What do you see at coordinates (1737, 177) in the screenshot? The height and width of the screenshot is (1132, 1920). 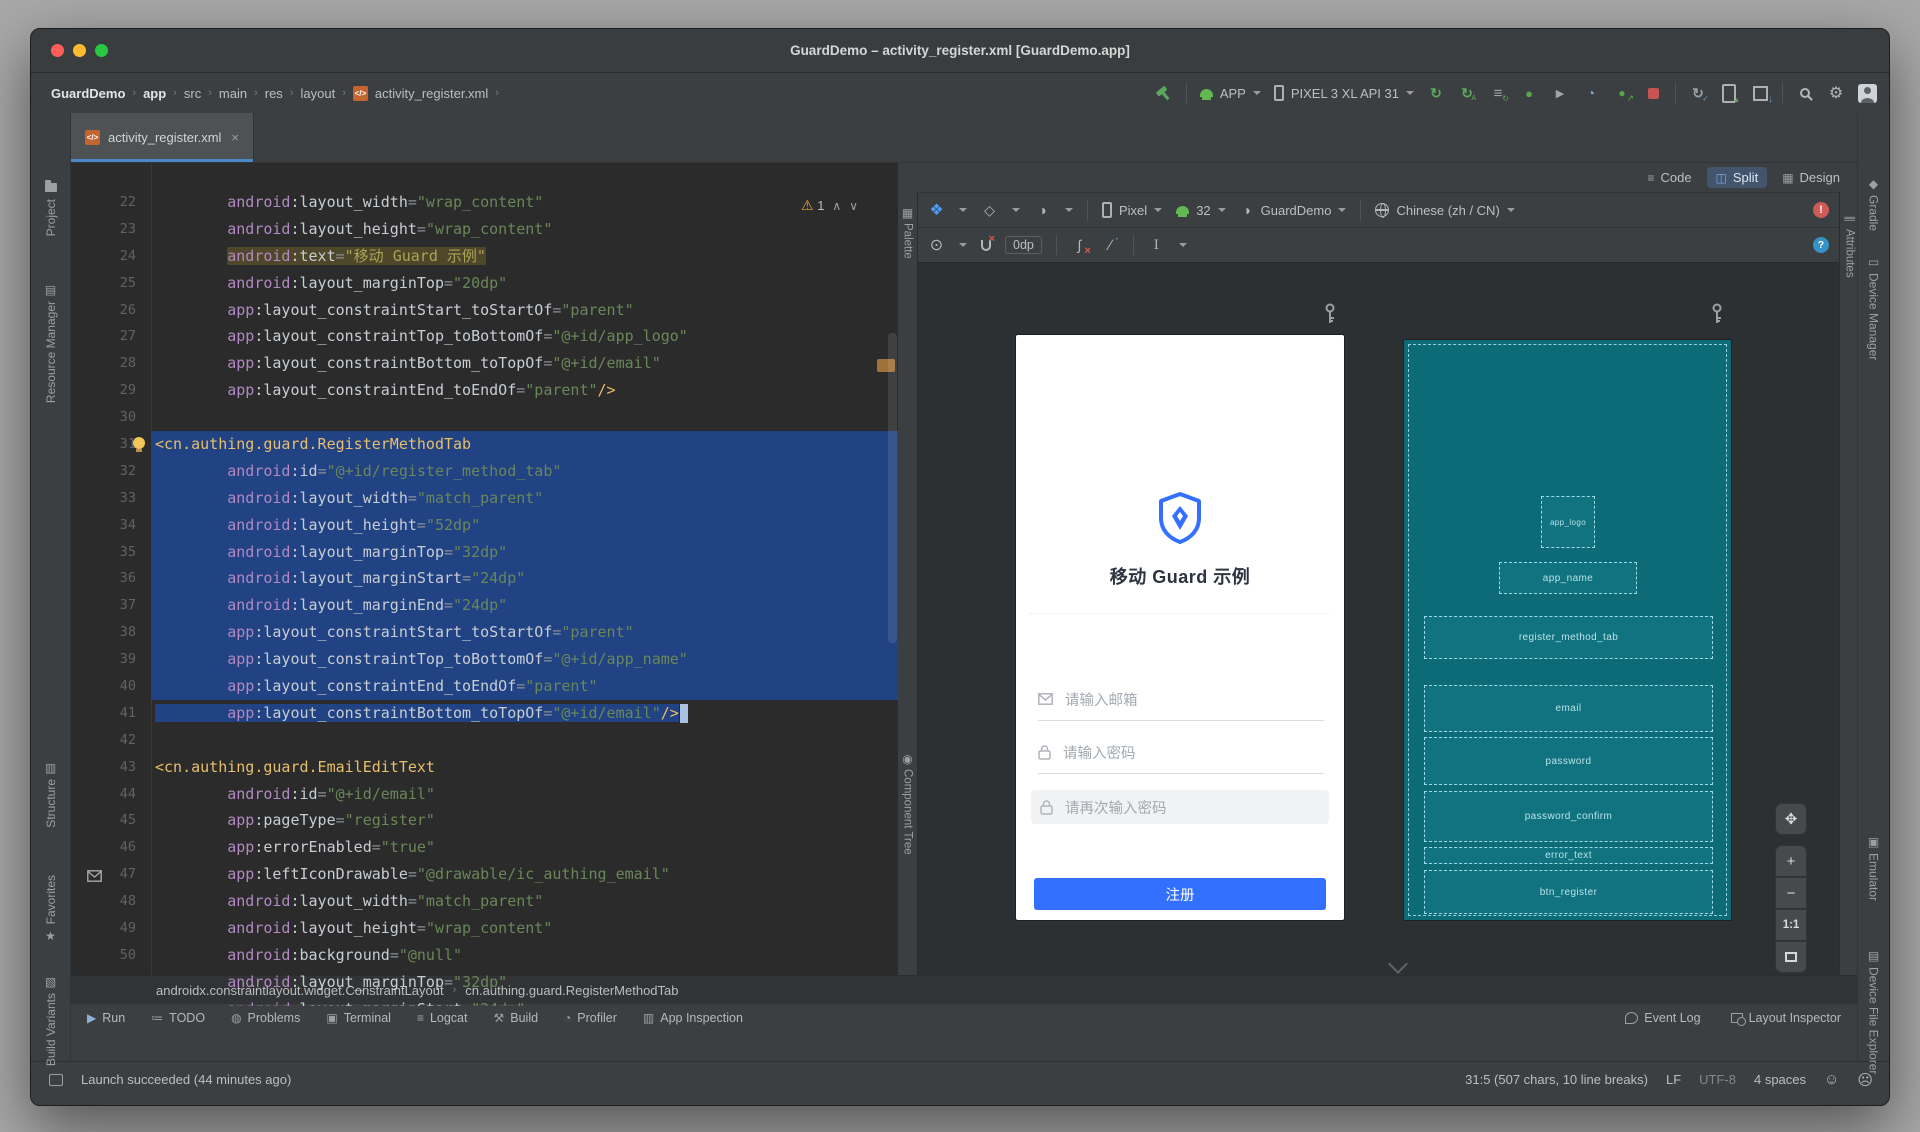 I see `mode-split-button: ◫ Split` at bounding box center [1737, 177].